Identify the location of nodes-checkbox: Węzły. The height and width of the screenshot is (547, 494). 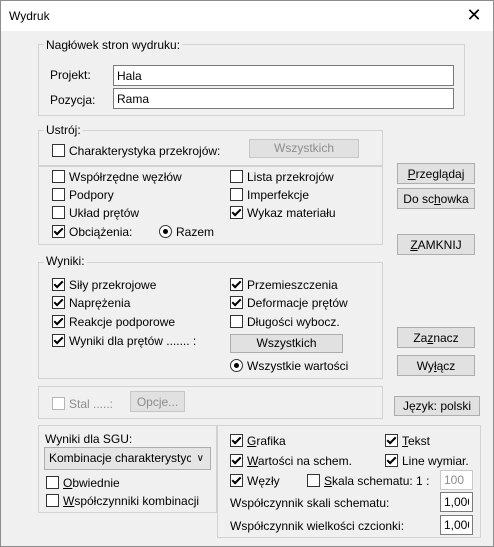
(255, 481).